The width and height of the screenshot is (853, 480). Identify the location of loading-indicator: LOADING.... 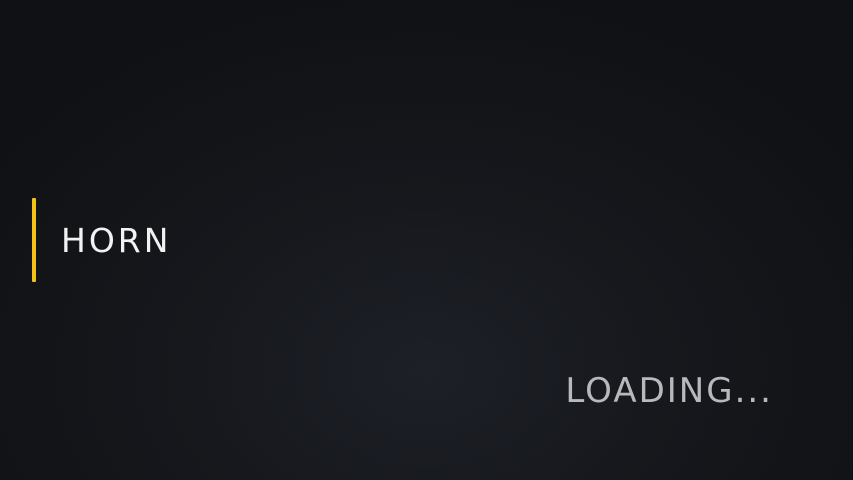
(669, 391).